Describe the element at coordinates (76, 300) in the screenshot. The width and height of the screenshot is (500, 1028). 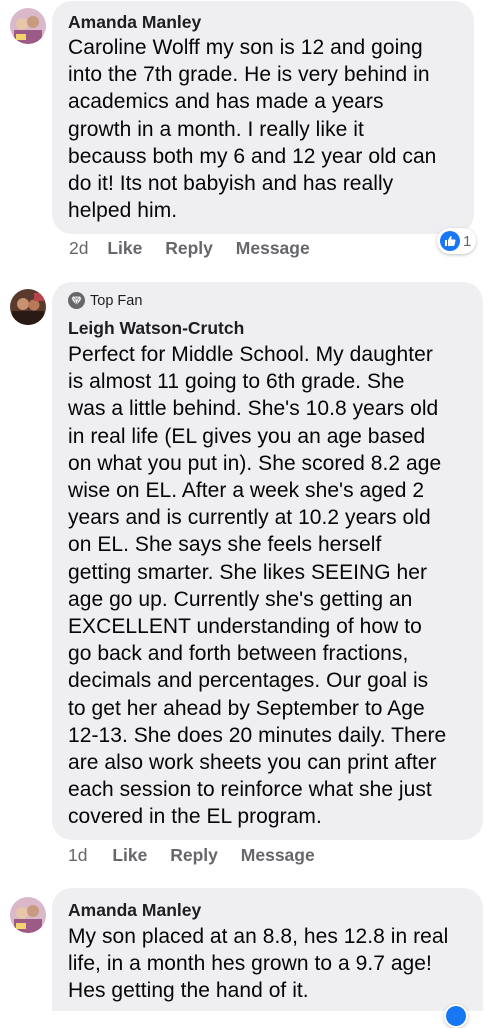
I see `diamond-icon` at that location.